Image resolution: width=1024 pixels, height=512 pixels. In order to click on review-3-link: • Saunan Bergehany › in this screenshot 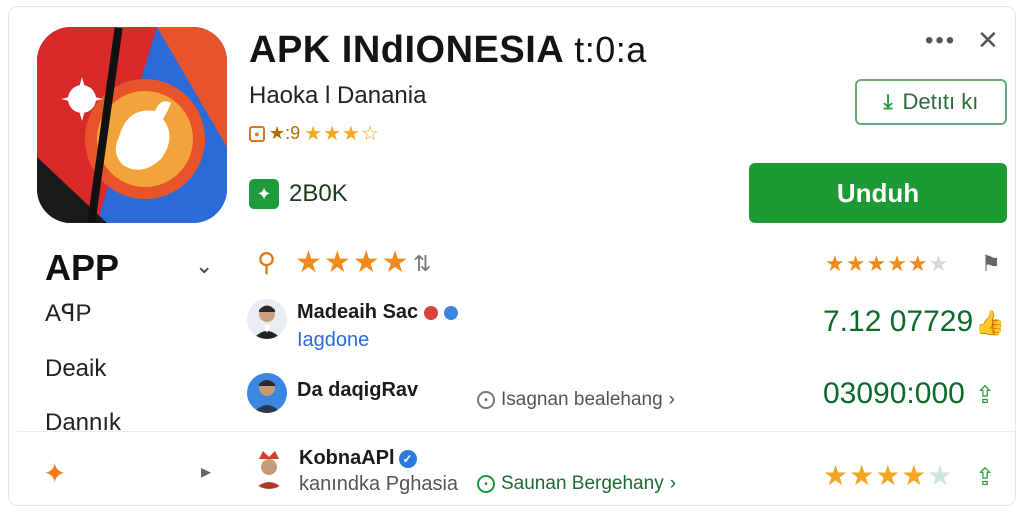, I will do `click(576, 484)`.